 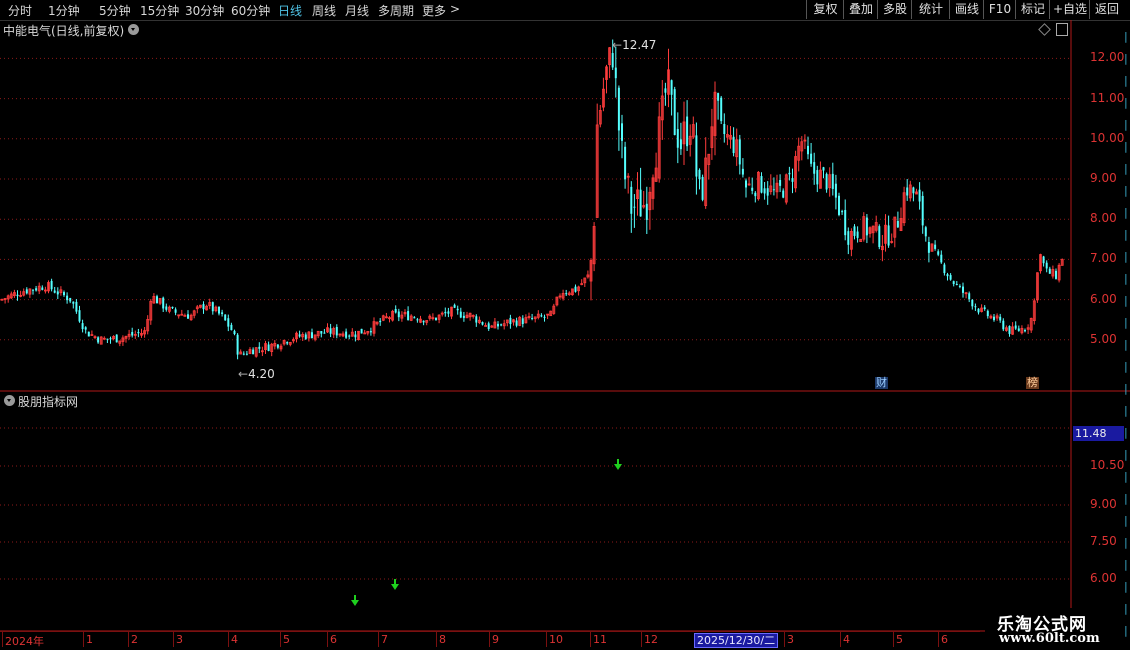 I want to click on month-label-11: 11, so click(x=600, y=639).